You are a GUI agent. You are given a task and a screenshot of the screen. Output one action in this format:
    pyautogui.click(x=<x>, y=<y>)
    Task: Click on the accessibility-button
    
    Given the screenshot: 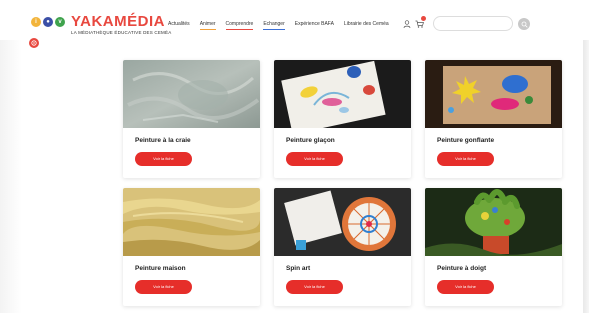 What is the action you would take?
    pyautogui.click(x=34, y=43)
    